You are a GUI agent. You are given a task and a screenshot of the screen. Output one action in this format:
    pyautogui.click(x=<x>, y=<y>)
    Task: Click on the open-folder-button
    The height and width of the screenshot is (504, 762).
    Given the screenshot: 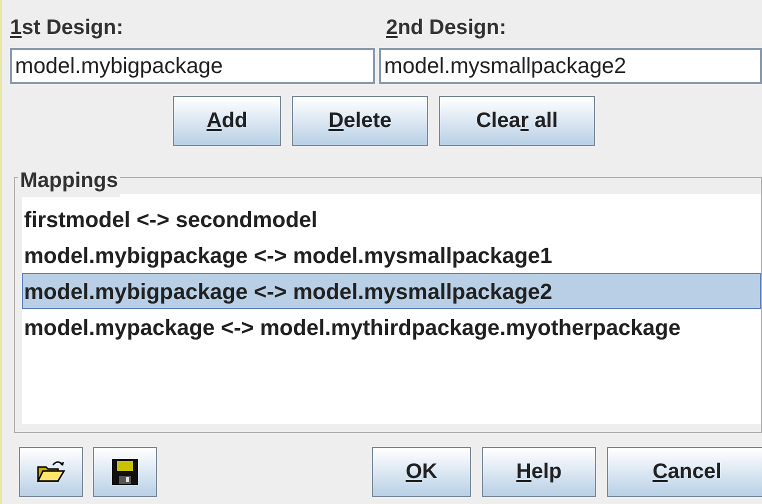 What is the action you would take?
    pyautogui.click(x=51, y=472)
    